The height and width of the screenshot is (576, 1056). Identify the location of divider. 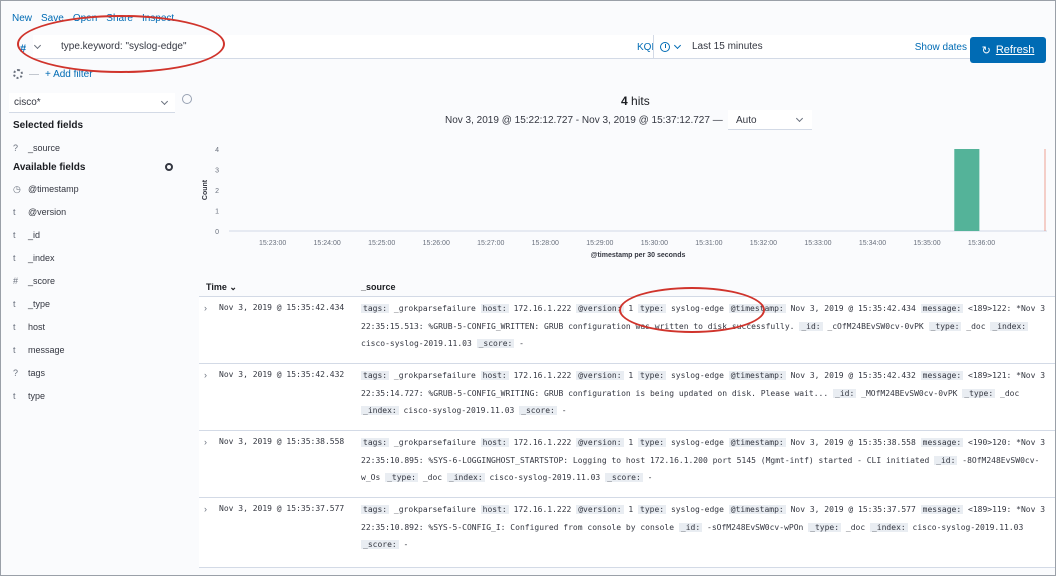
(34, 74).